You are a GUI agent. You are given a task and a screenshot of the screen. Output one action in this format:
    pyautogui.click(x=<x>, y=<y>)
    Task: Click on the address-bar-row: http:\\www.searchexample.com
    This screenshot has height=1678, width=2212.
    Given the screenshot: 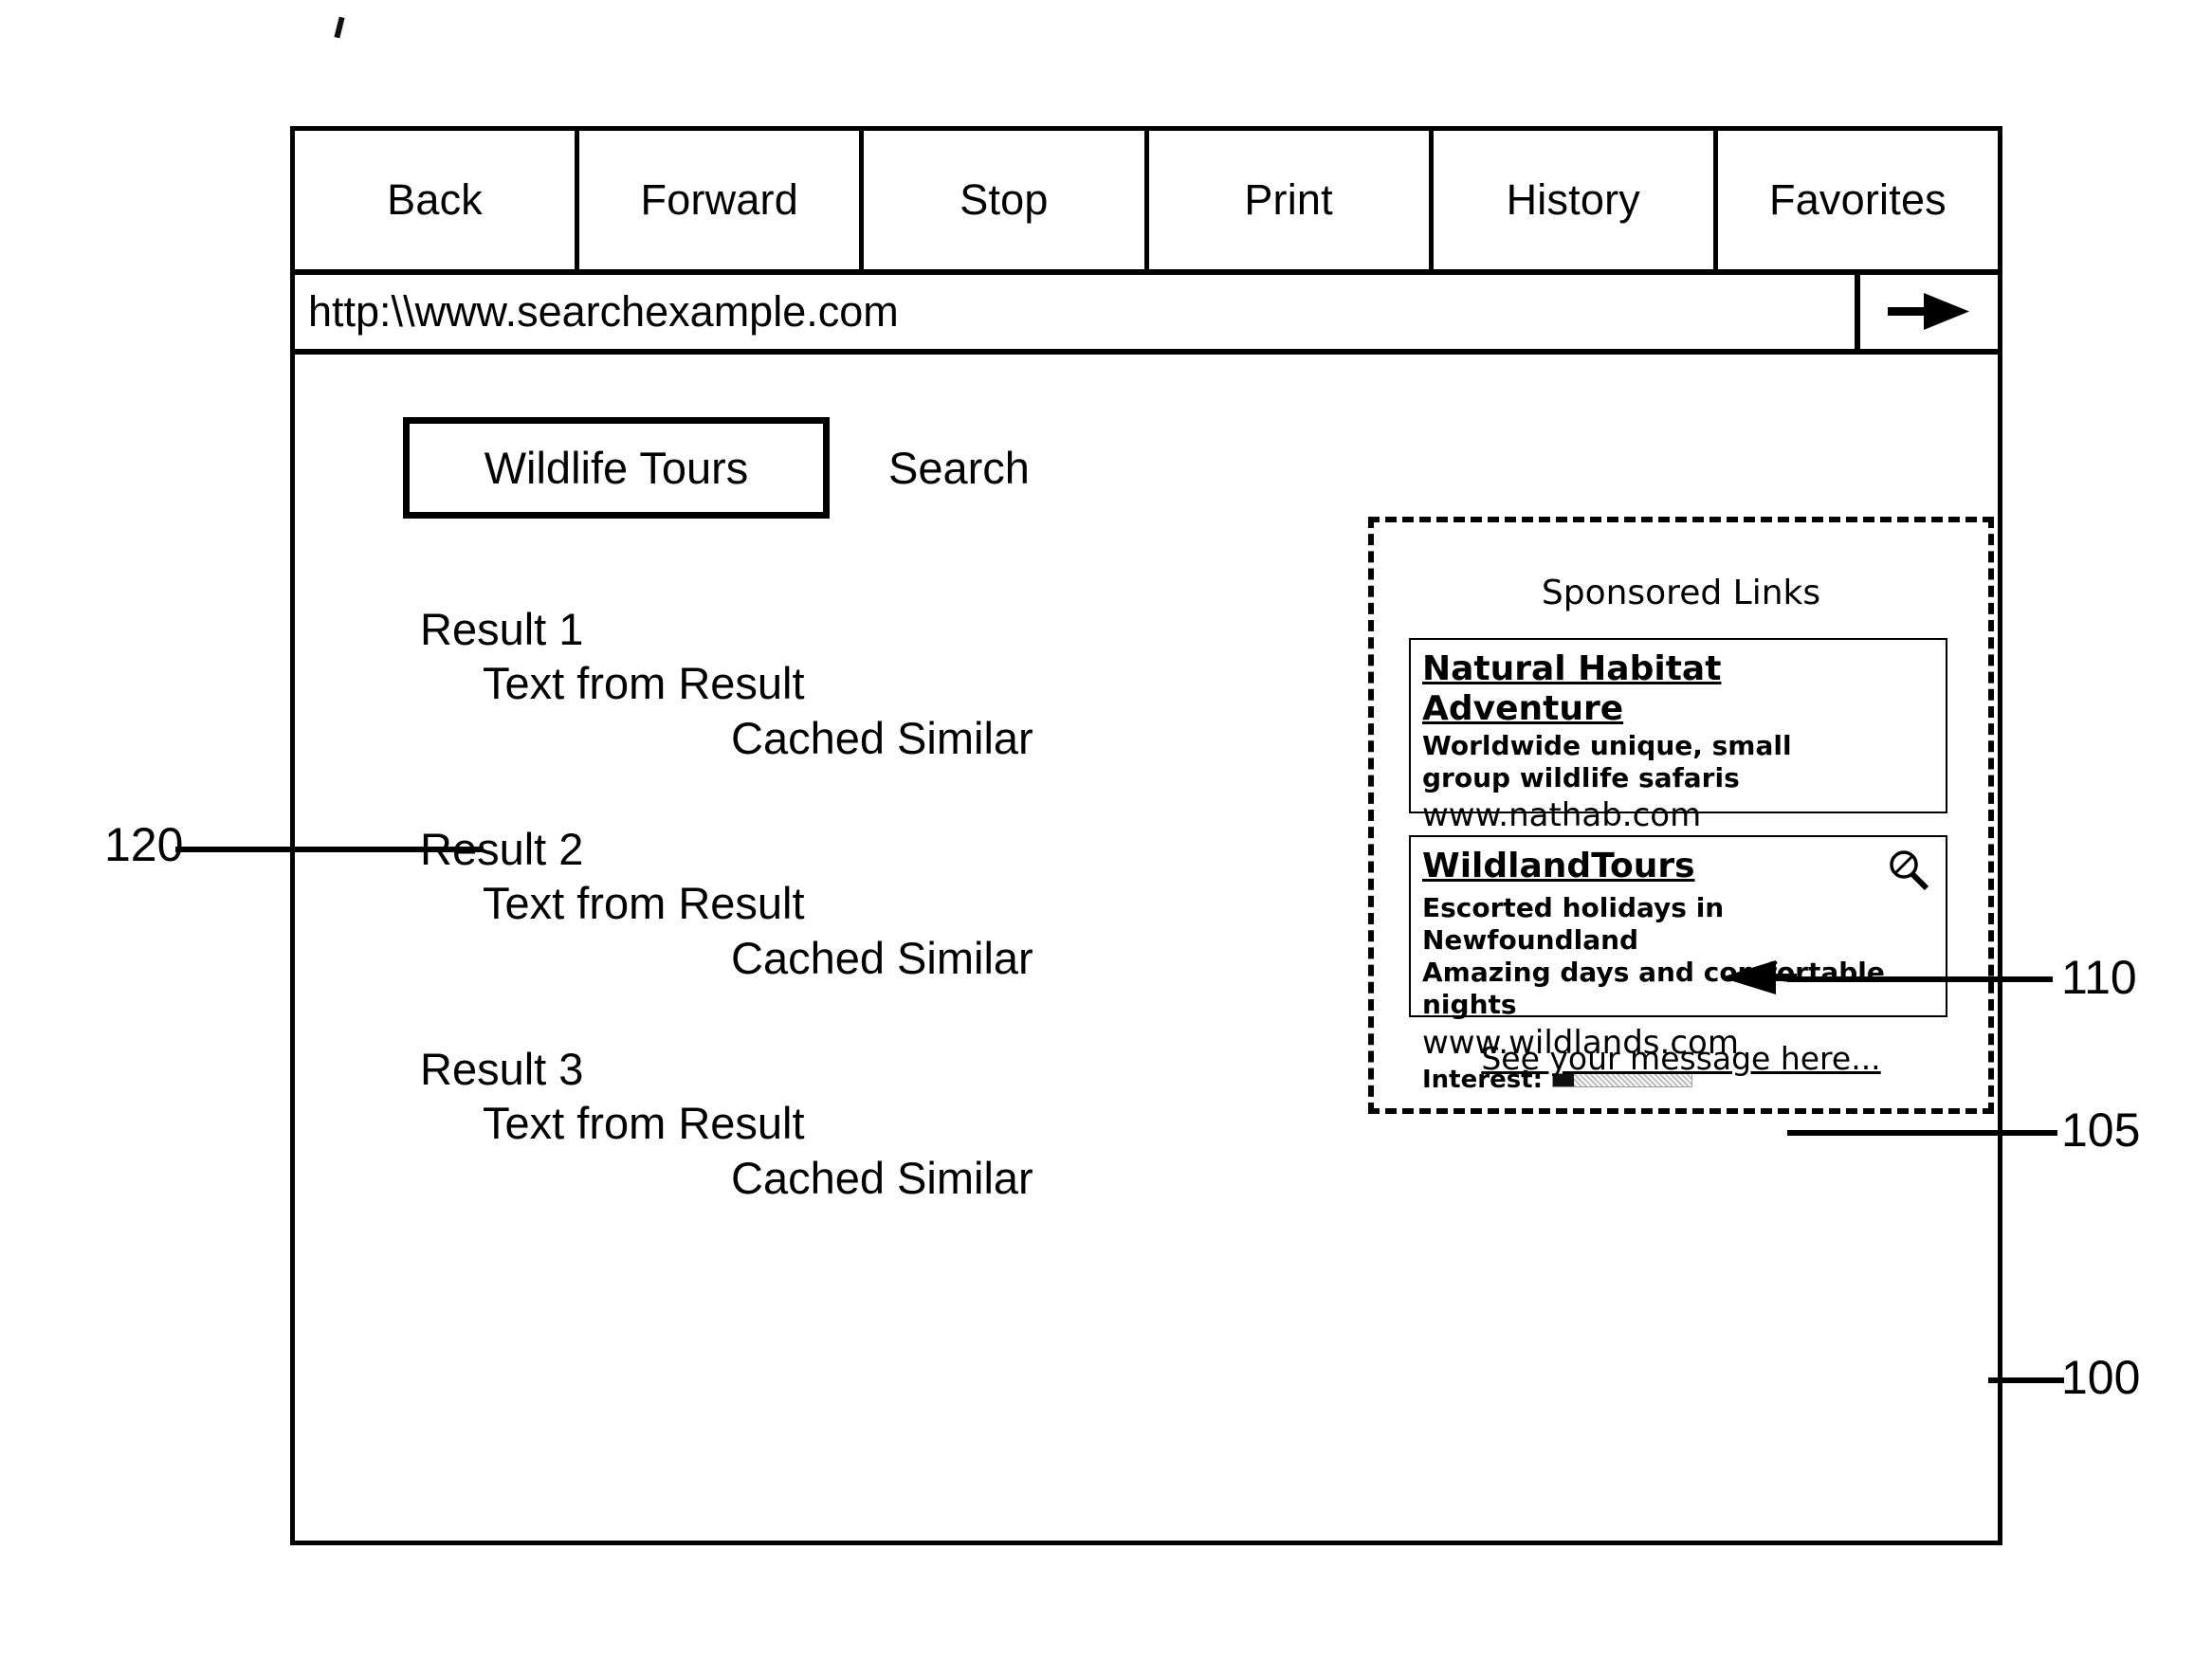 What is the action you would take?
    pyautogui.click(x=1146, y=315)
    